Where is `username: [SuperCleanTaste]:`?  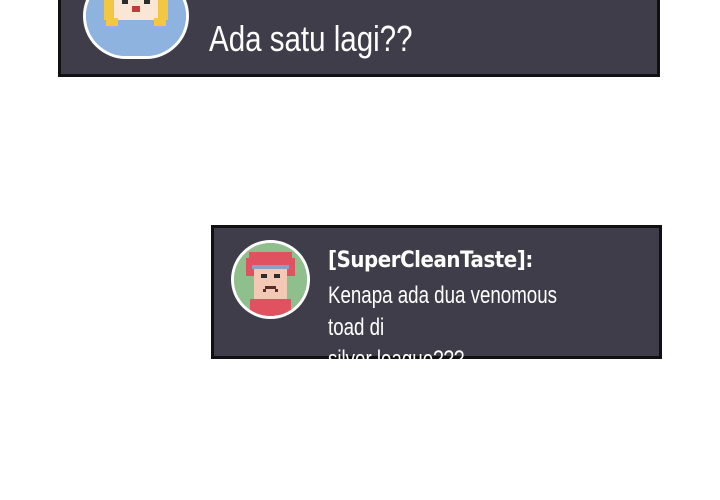
username: [SuperCleanTaste]: is located at coordinates (430, 260).